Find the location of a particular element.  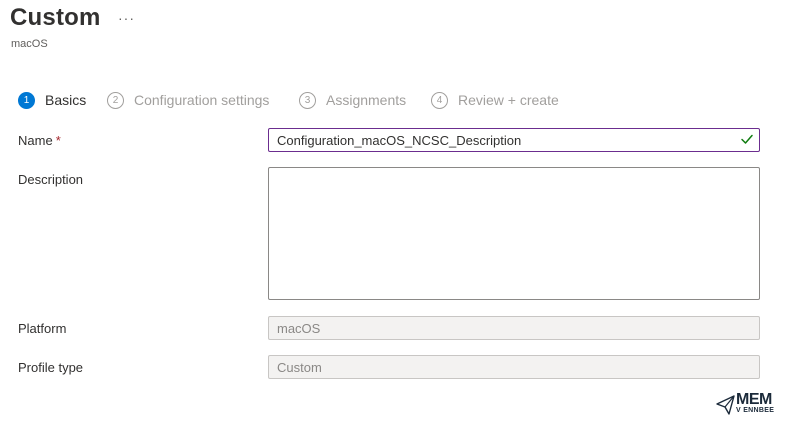

memv-ennbee-logo: MEM V ENNBEE is located at coordinates (748, 405).